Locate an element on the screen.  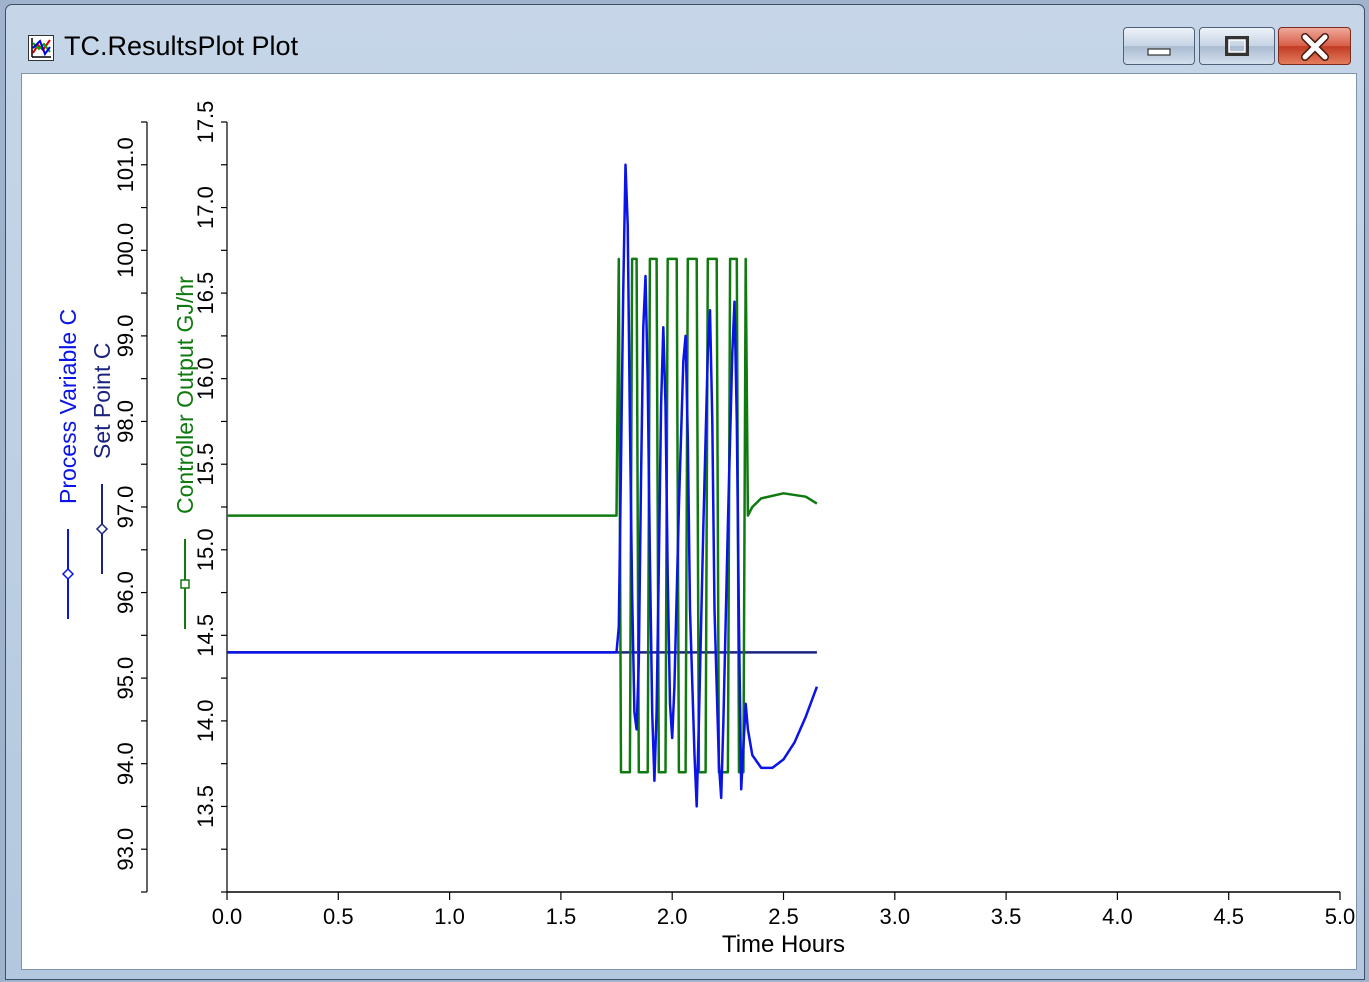
x-tick-label: 1.5 is located at coordinates (561, 916).